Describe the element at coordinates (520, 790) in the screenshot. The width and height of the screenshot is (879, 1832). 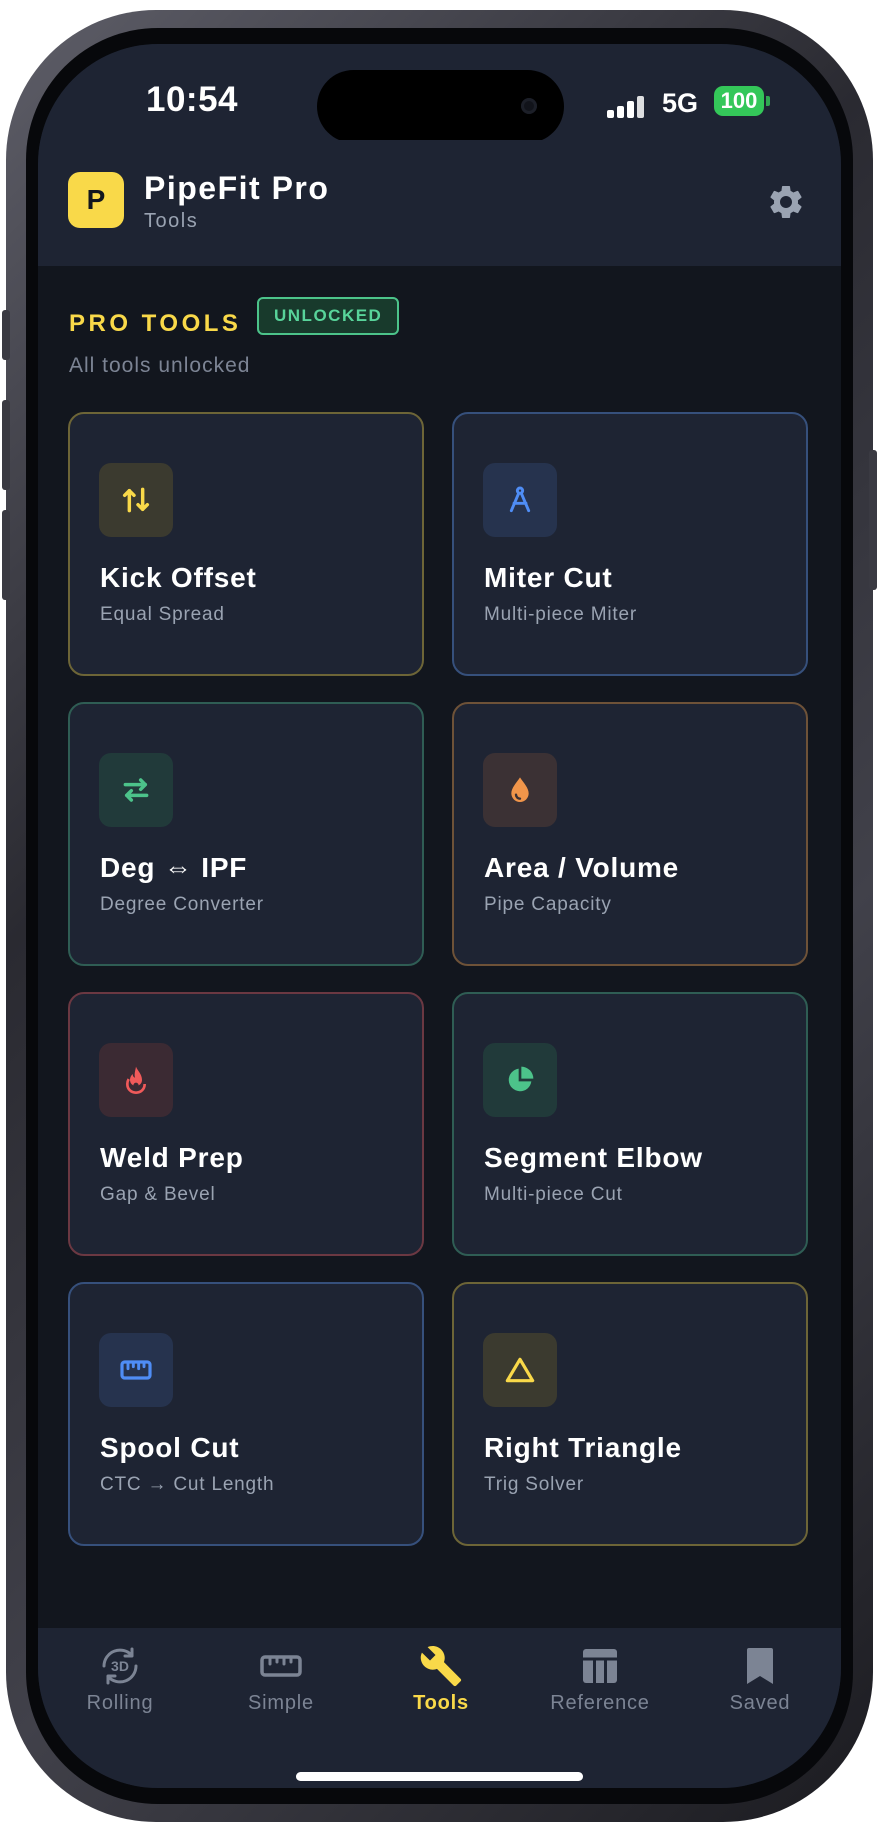
I see `droplet-icon` at that location.